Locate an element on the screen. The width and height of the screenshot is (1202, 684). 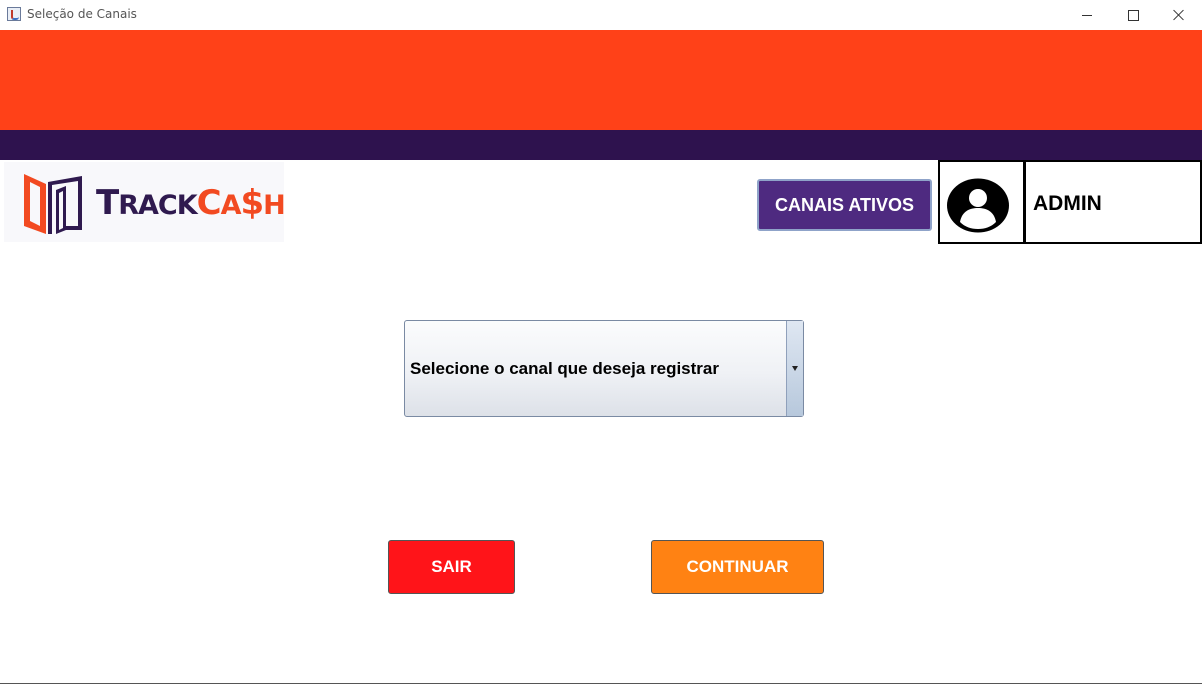
maximize-button is located at coordinates (1133, 15).